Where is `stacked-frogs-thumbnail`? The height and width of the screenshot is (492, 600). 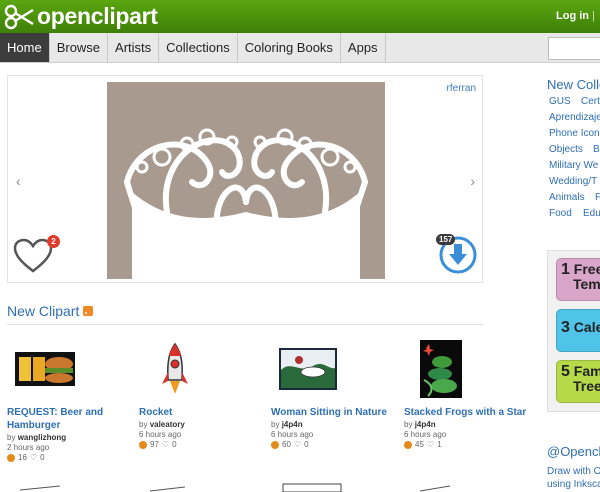
stacked-frogs-thumbnail is located at coordinates (468, 369).